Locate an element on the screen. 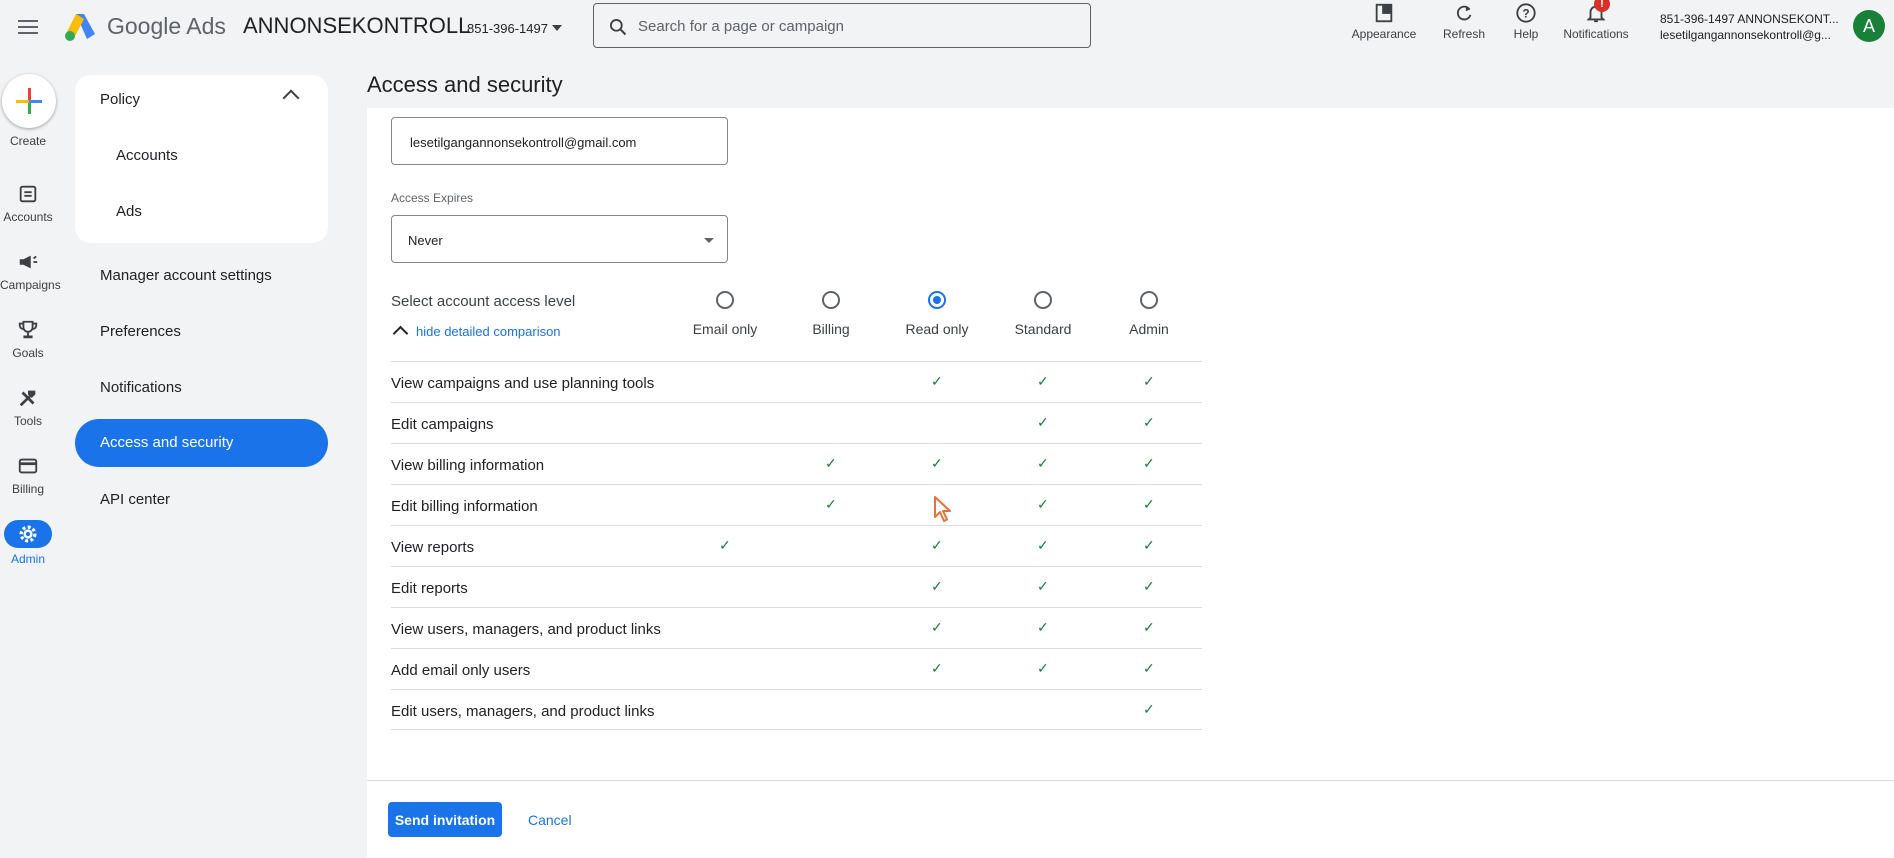 This screenshot has height=858, width=1894. radio-read-only is located at coordinates (937, 300).